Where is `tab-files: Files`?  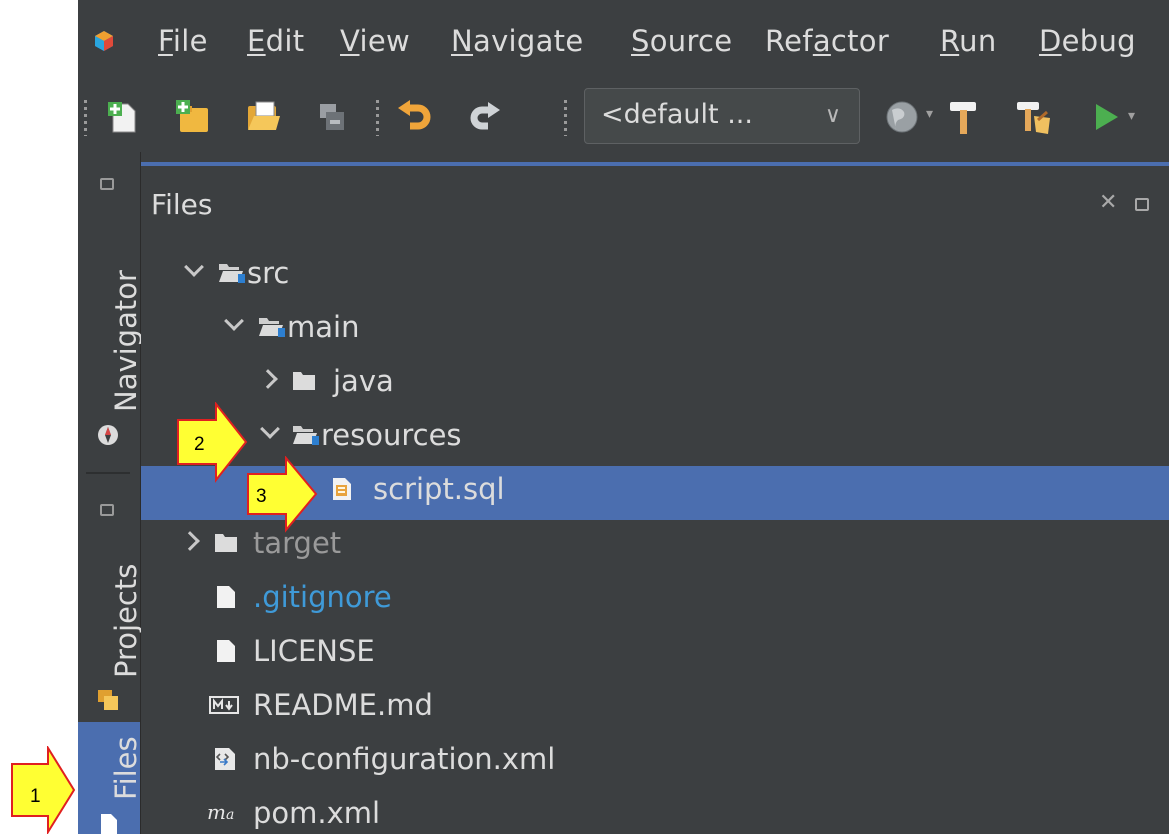
tab-files: Files is located at coordinates (110, 778).